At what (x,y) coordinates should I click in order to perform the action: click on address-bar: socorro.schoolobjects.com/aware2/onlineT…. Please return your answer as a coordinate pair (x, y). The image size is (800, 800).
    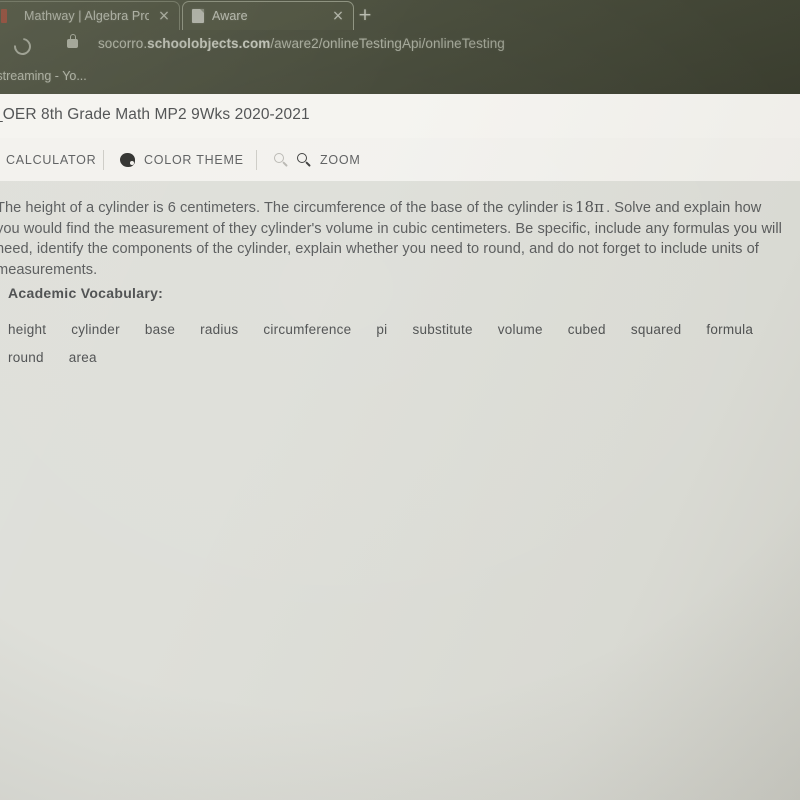
    Looking at the image, I should click on (301, 43).